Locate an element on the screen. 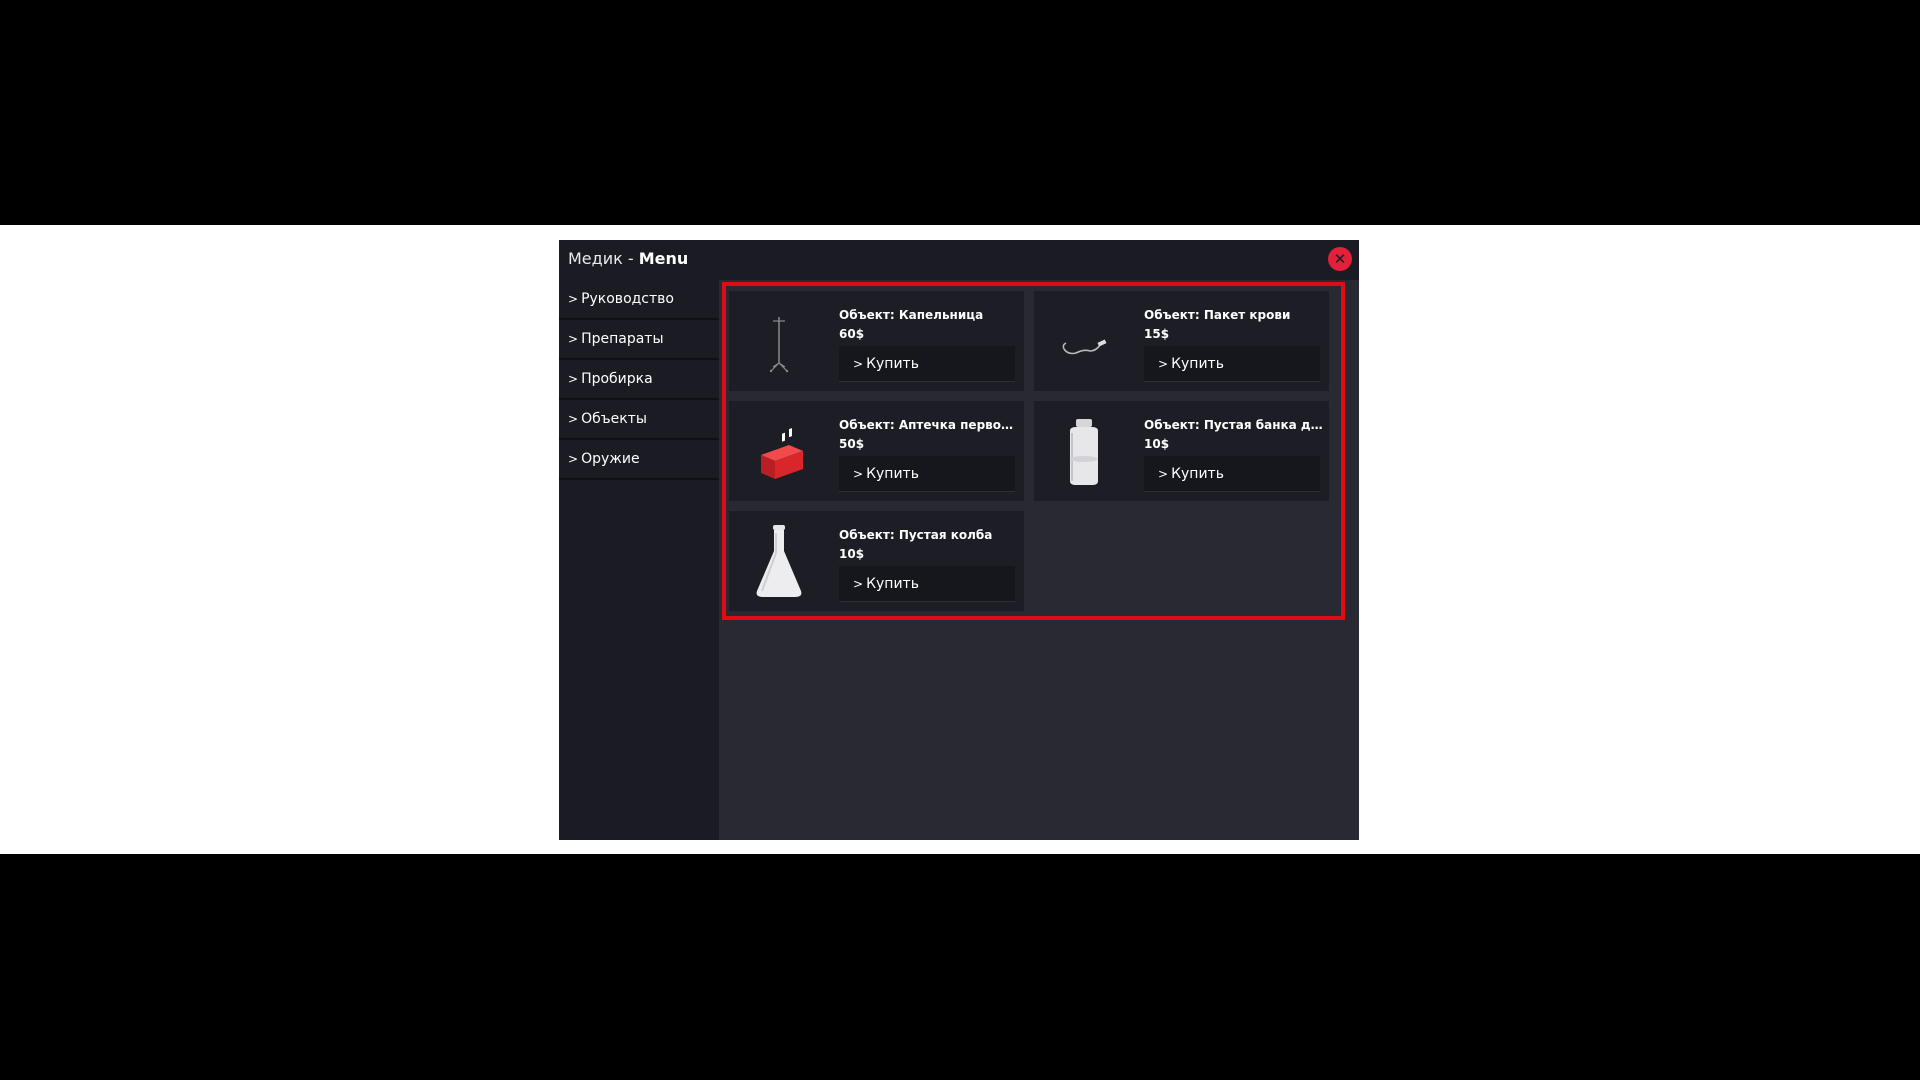 This screenshot has width=1920, height=1080. title-menu-label: Menu is located at coordinates (663, 258).